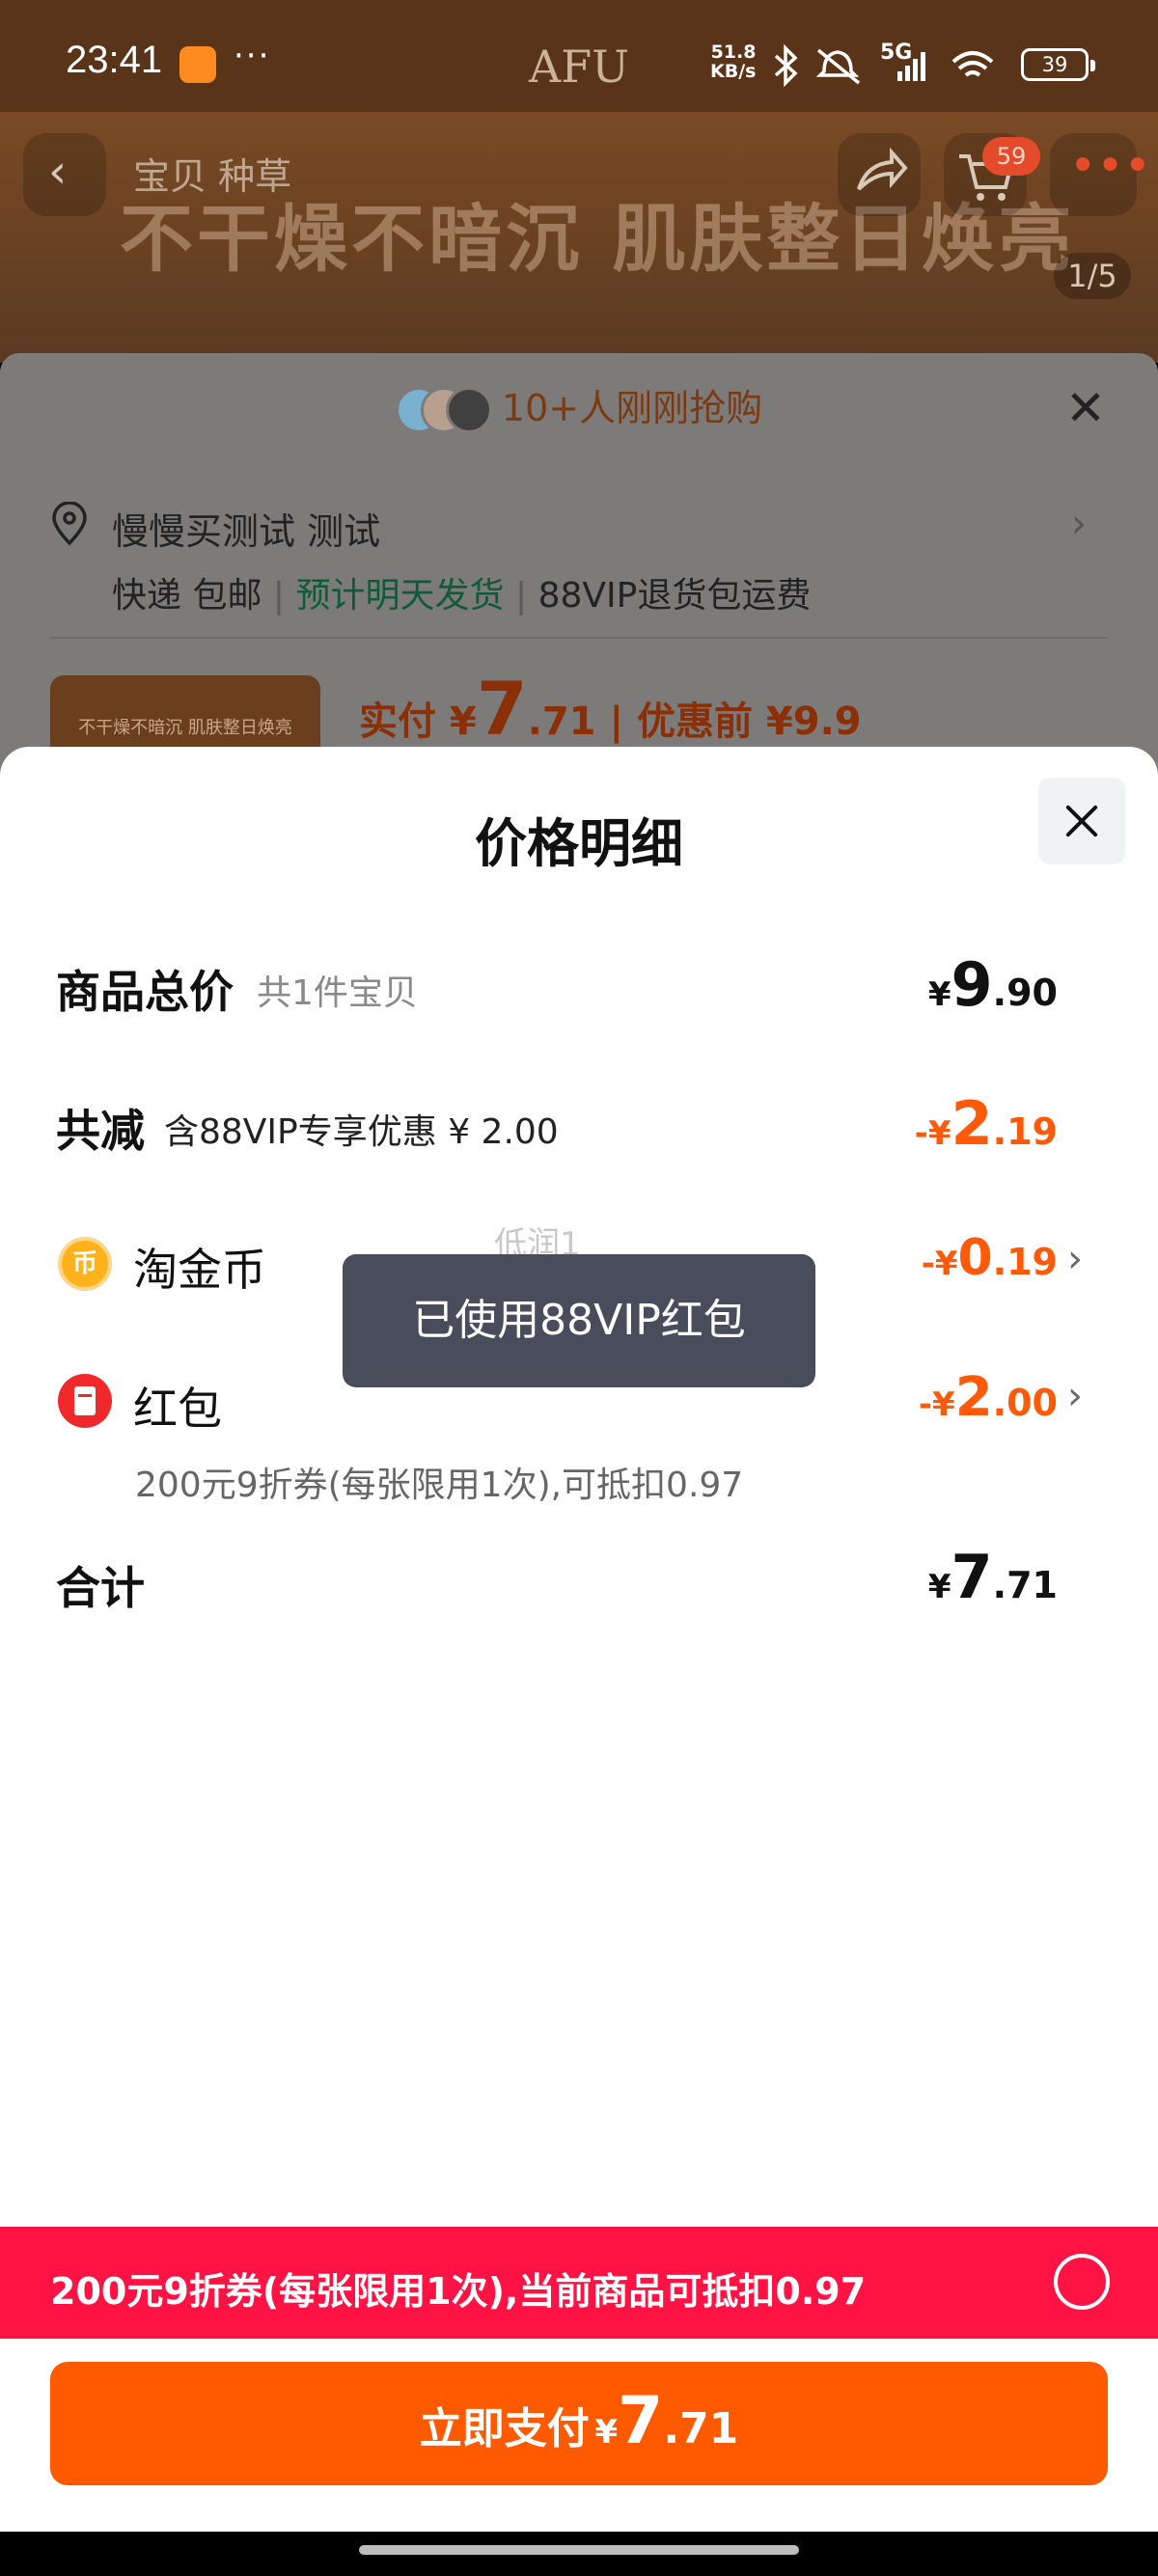  What do you see at coordinates (598, 239) in the screenshot?
I see `banner-slogan: 不干燥不暗沉 肌肤整日焕亮` at bounding box center [598, 239].